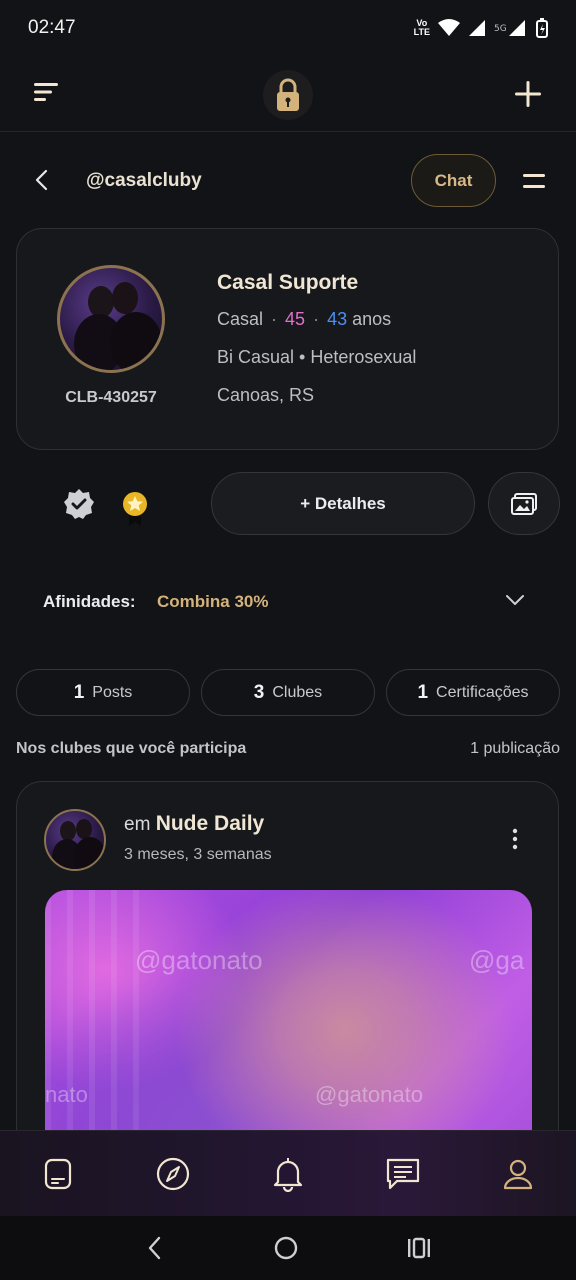  I want to click on verified-badge, so click(79, 506).